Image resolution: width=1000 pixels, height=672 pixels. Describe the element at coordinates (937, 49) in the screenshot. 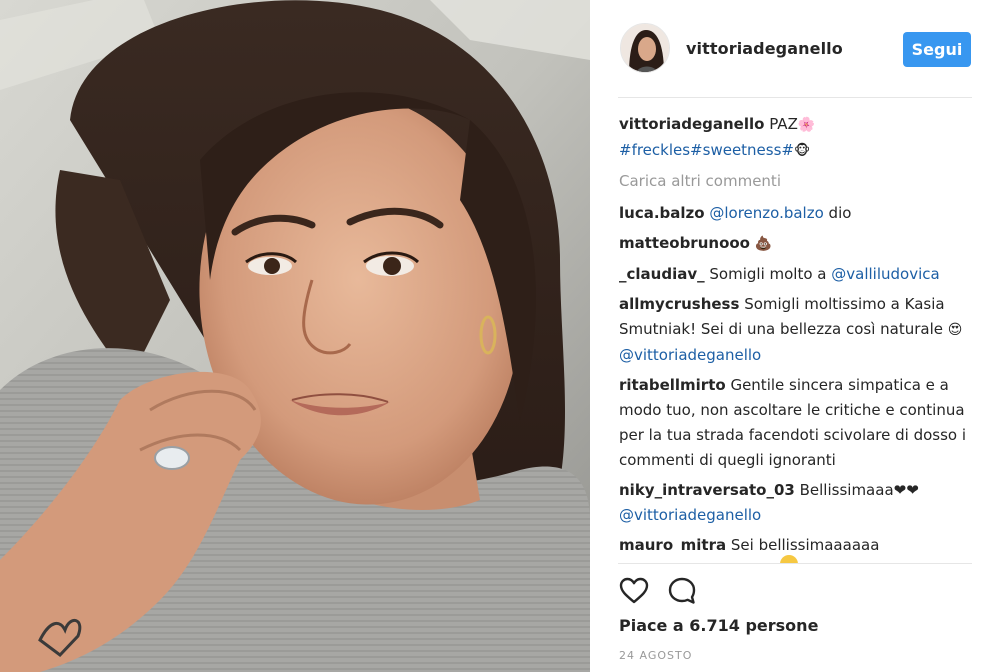

I see `follow-button: Segui` at that location.